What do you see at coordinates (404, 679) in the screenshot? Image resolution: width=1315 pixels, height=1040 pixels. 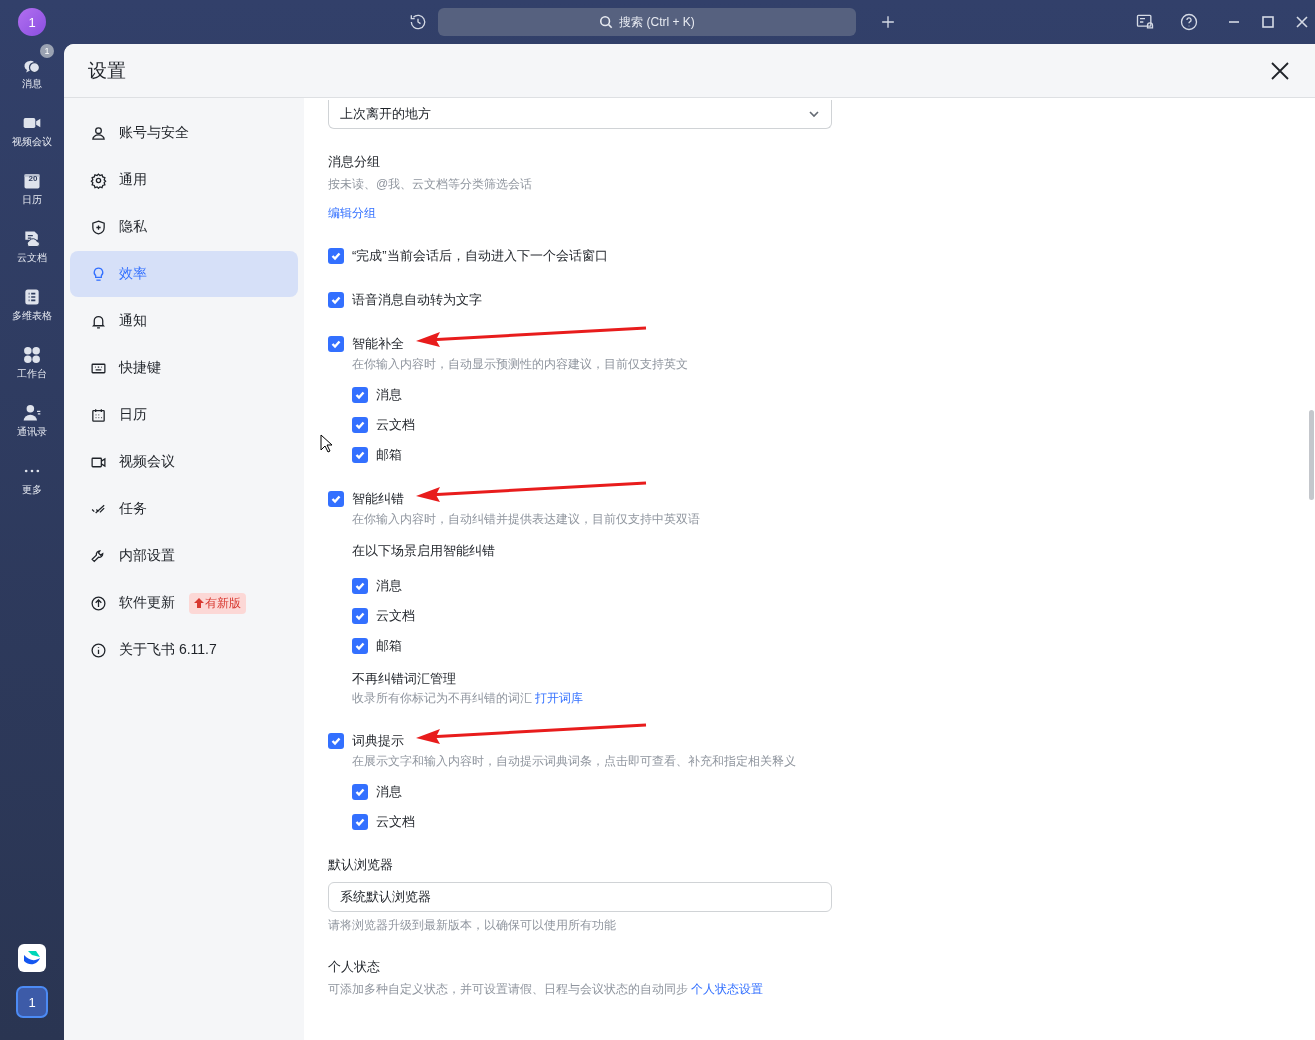 I see `setting-title: 不再纠错词汇管理` at bounding box center [404, 679].